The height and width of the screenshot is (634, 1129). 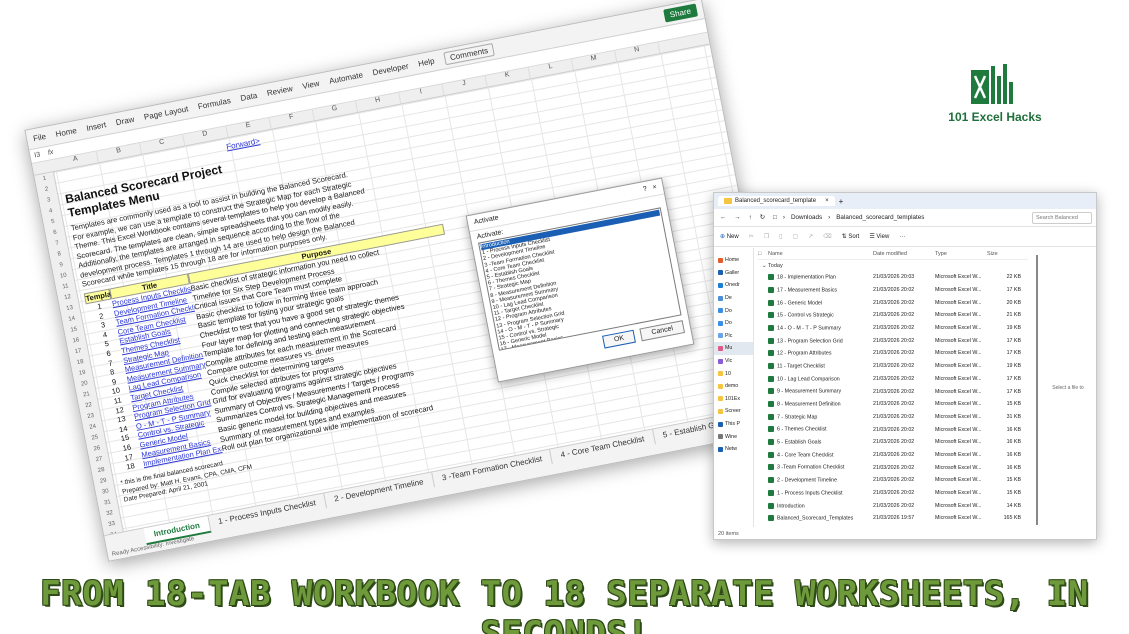 What do you see at coordinates (820, 518) in the screenshot?
I see `file-name: Balanced_Scorecard_Templates` at bounding box center [820, 518].